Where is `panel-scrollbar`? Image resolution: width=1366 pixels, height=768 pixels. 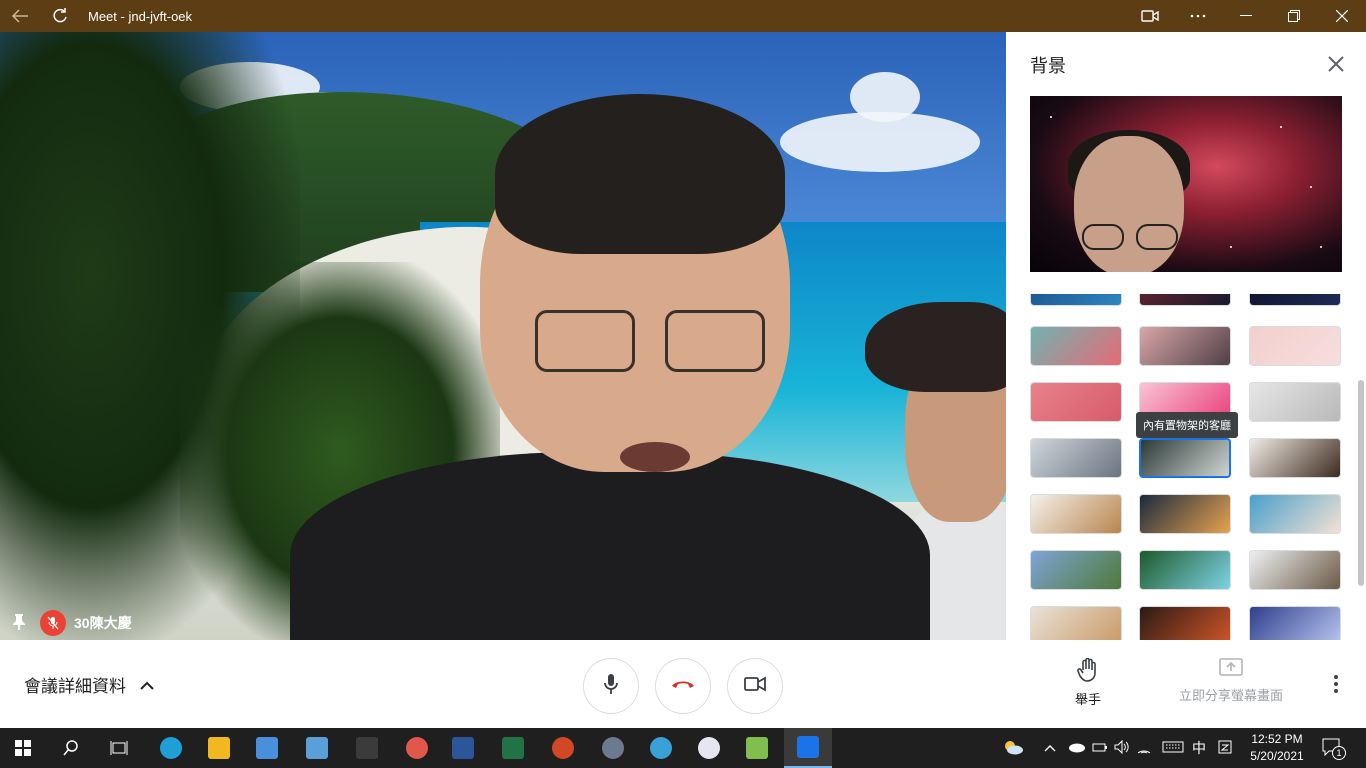
panel-scrollbar is located at coordinates (1361, 483).